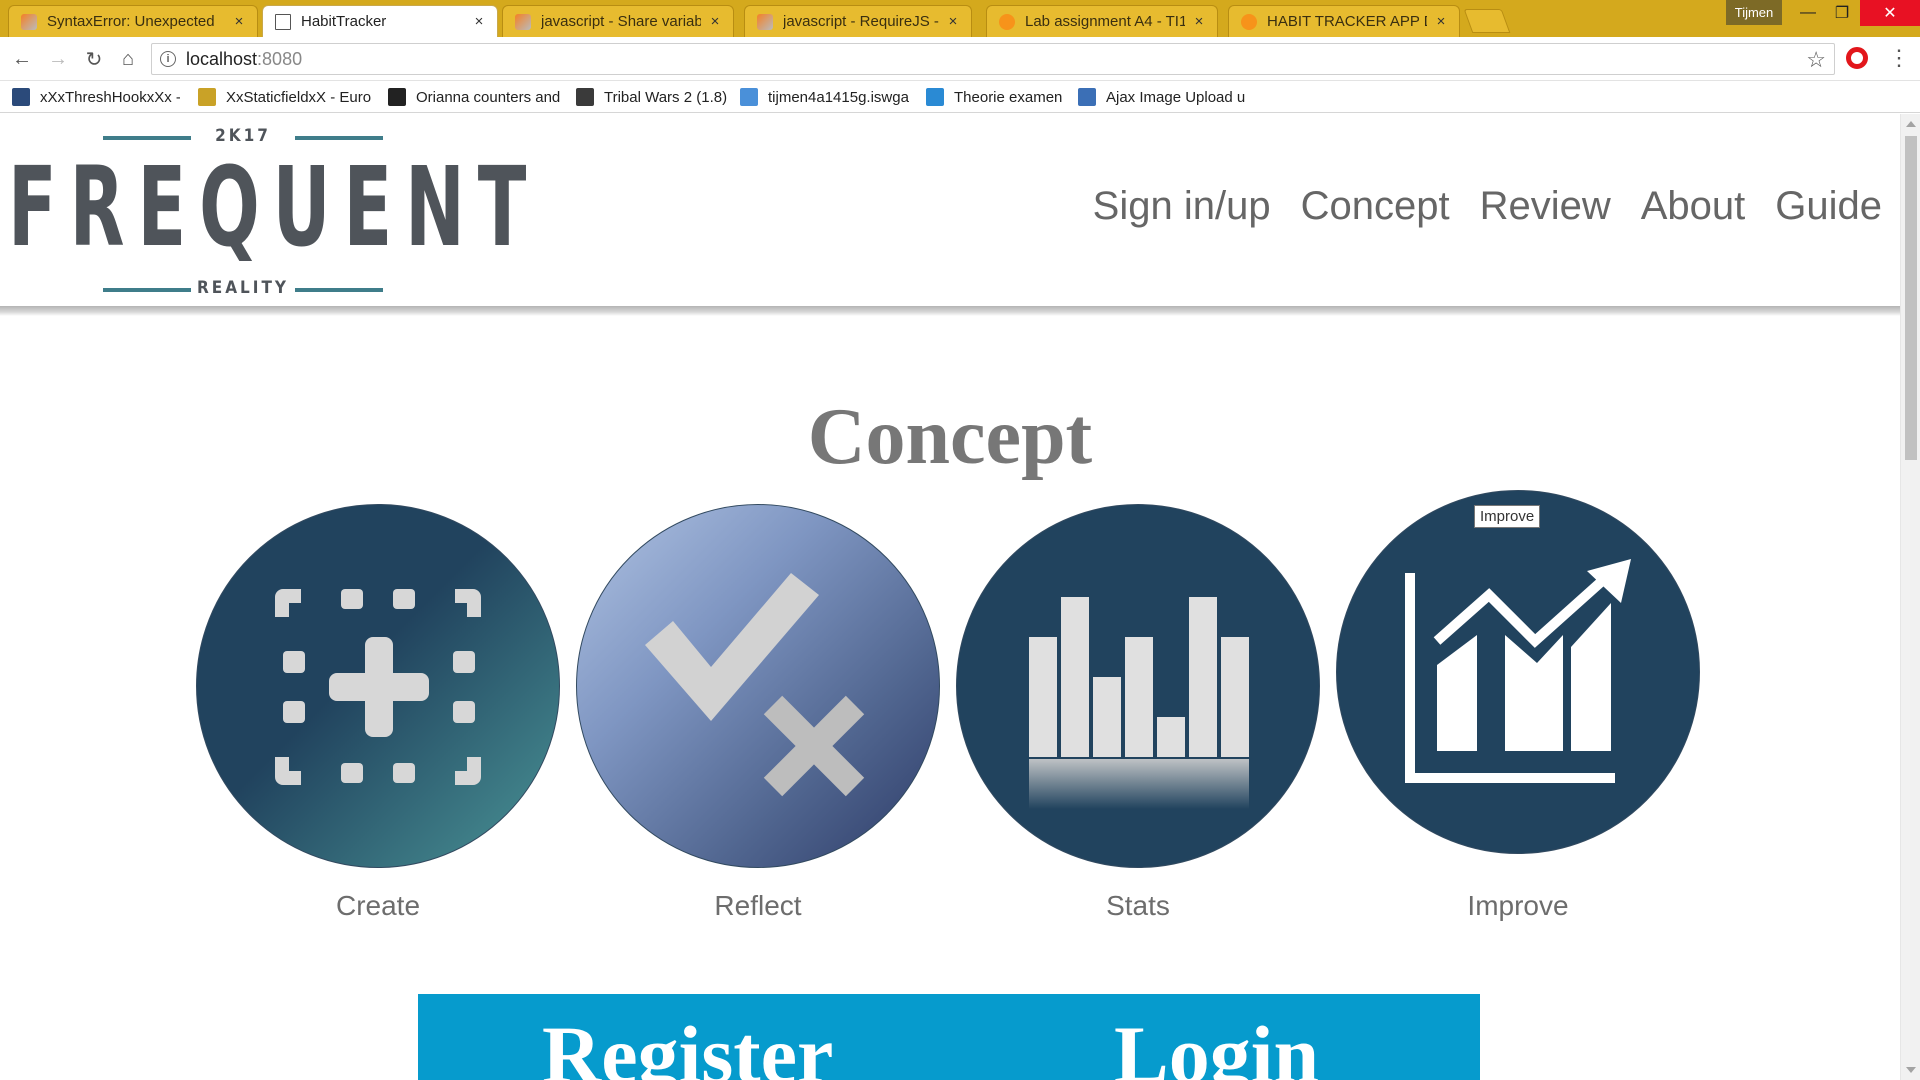  Describe the element at coordinates (1182, 206) in the screenshot. I see `nav-sign-in: Sign in/up` at that location.